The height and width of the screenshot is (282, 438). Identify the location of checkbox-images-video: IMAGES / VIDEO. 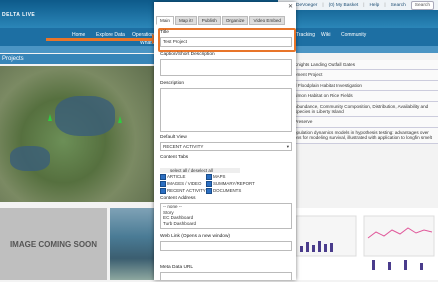
(183, 184).